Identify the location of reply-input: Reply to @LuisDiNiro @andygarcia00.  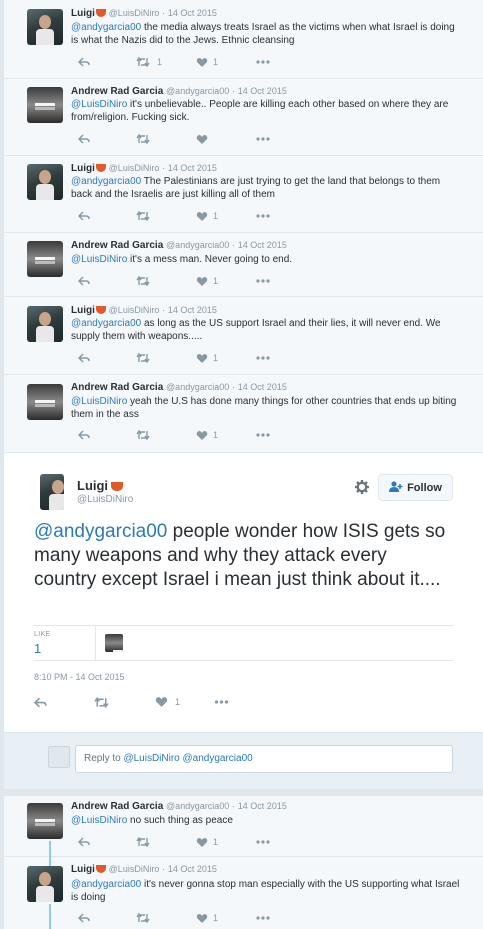
(264, 759).